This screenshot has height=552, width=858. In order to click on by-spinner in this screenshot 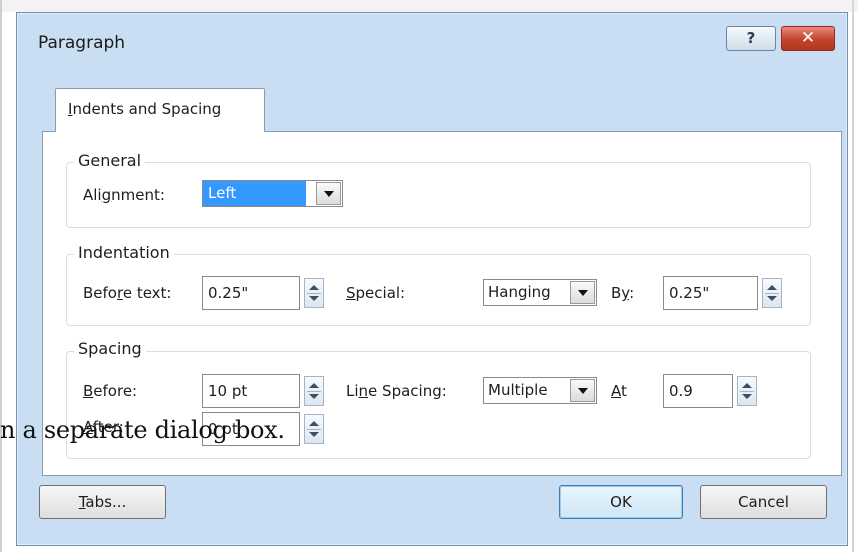, I will do `click(772, 293)`.